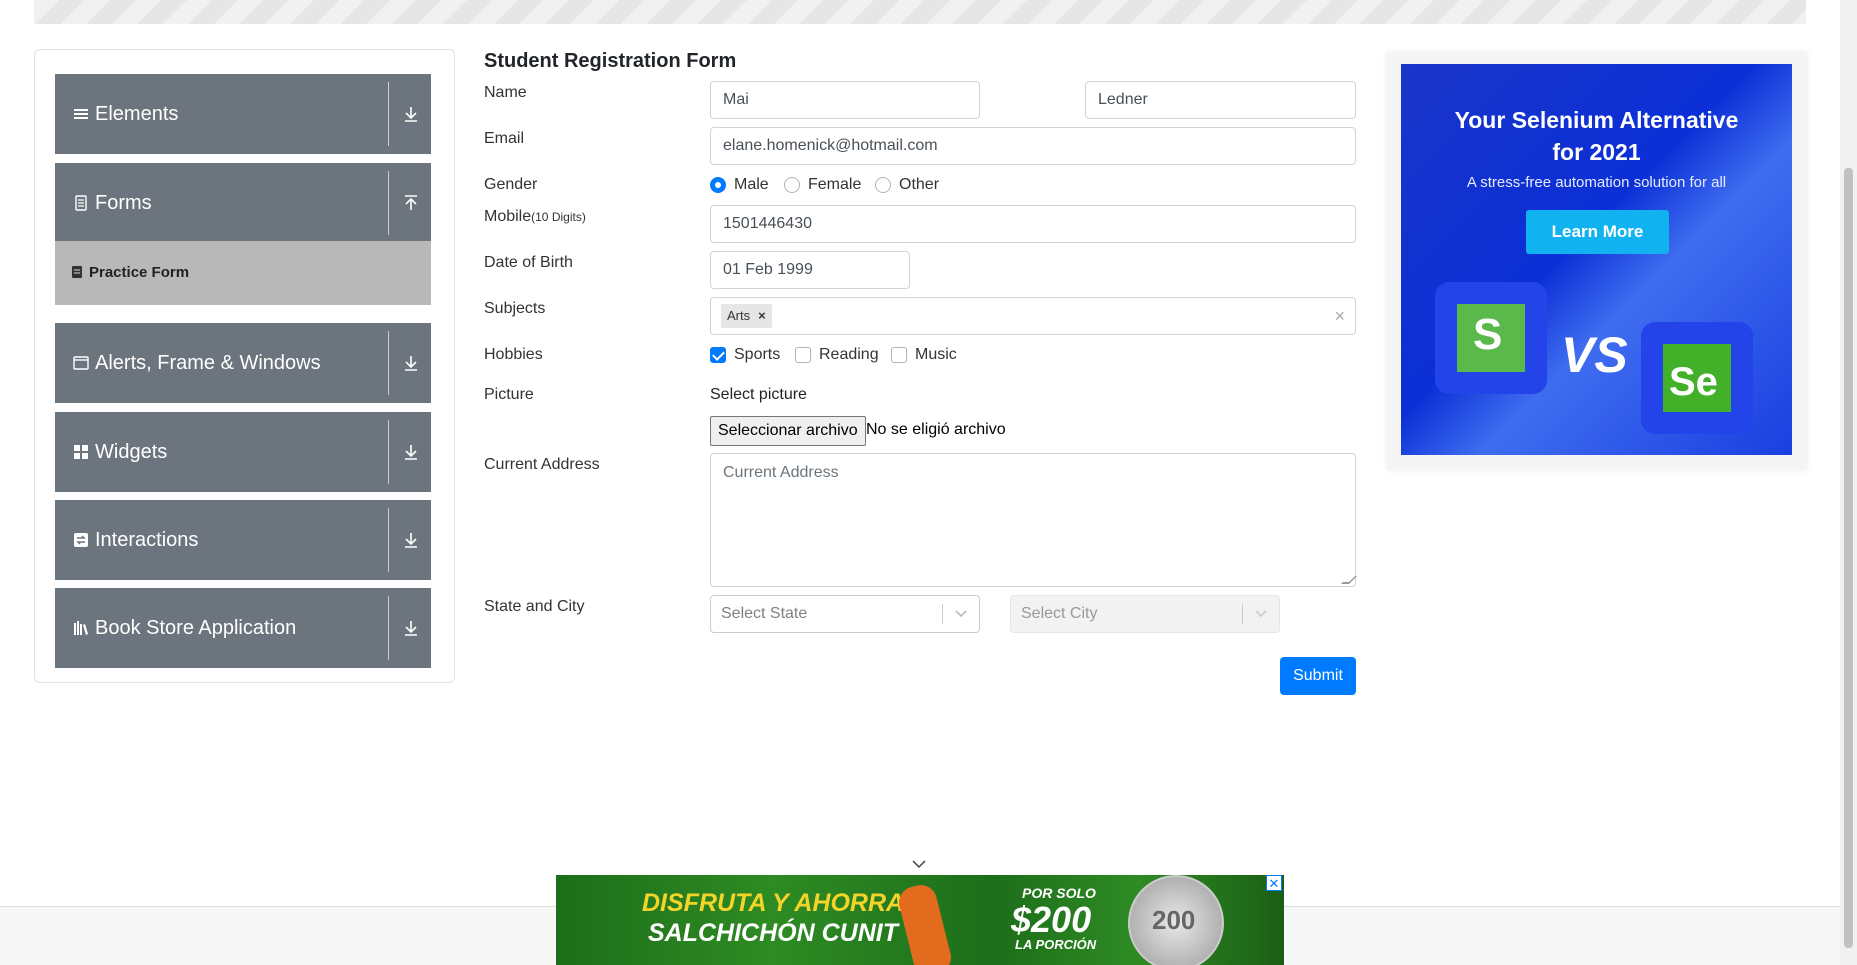 This screenshot has height=965, width=1857. I want to click on sidebar-group-label: Widgets, so click(131, 452).